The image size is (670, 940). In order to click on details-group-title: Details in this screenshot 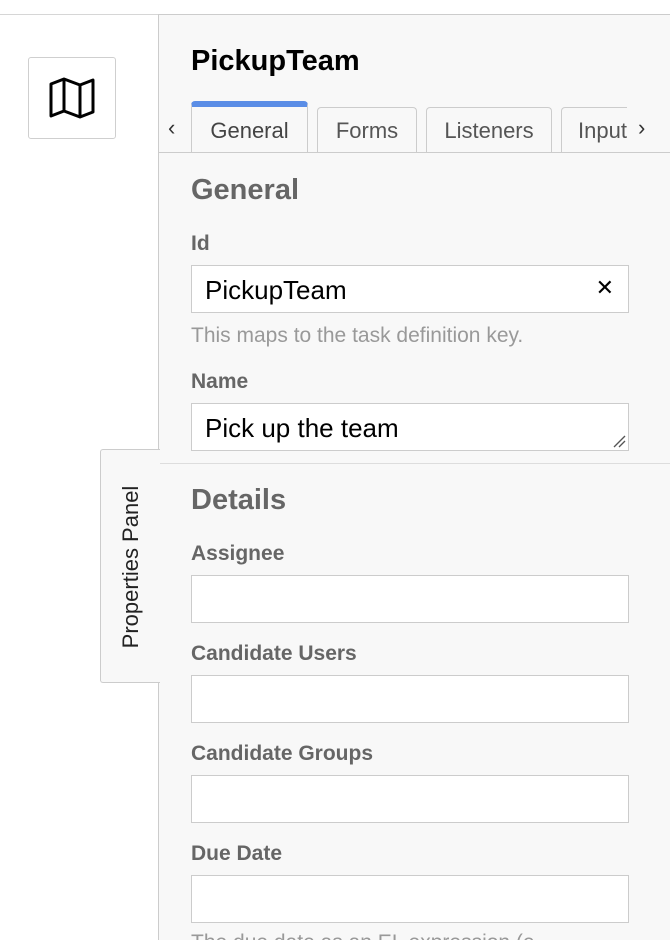, I will do `click(239, 500)`.